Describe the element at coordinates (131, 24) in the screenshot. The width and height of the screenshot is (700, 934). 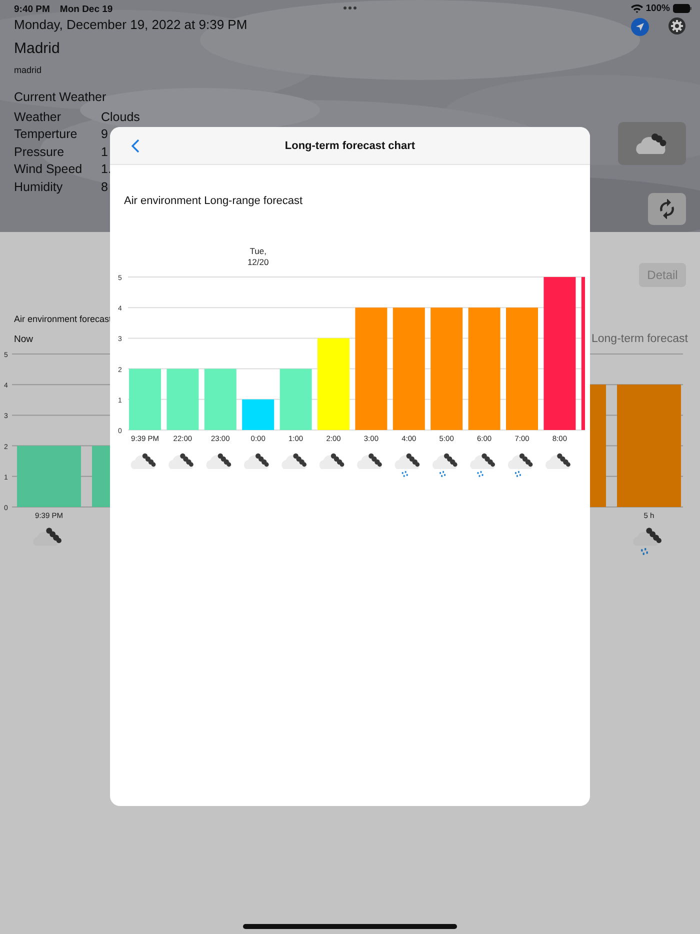
I see `date-time: Monday, December 19, 2022 at 9:39 PM` at that location.